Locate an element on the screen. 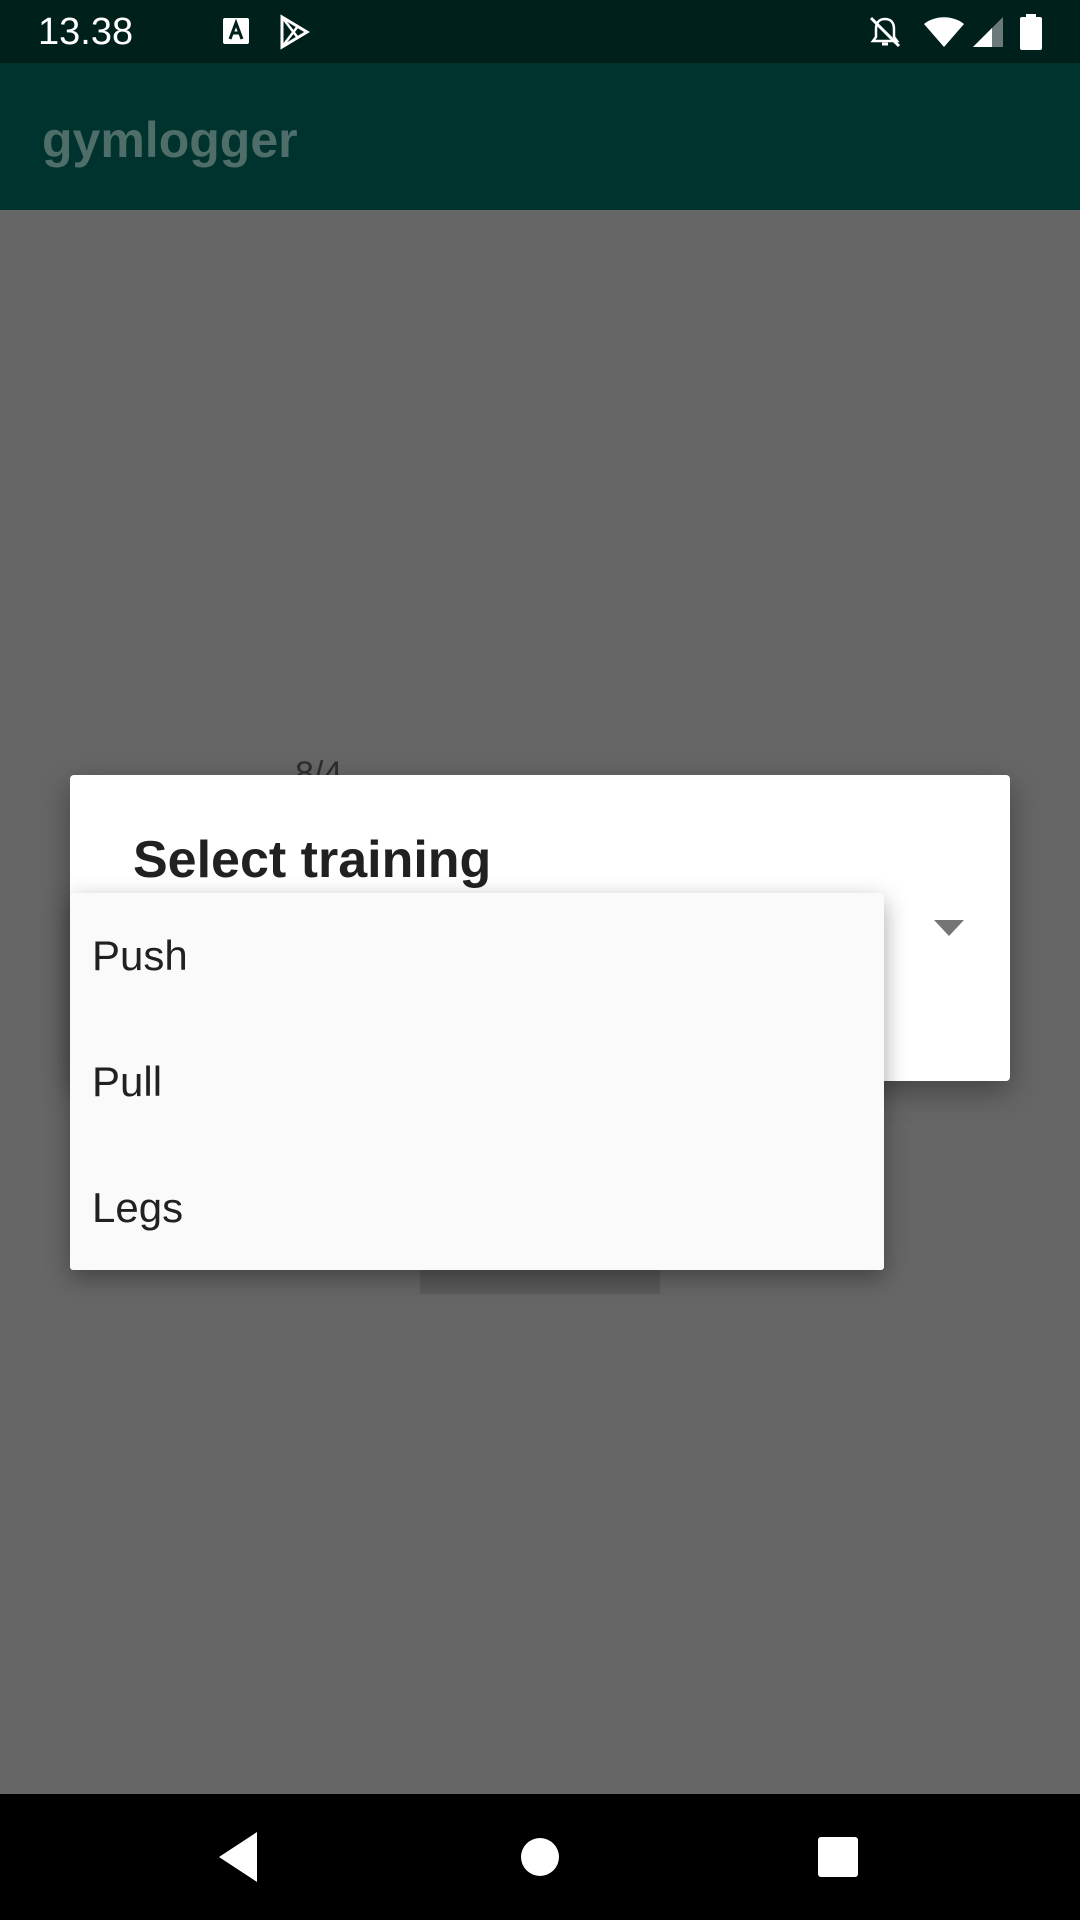  signal-icon is located at coordinates (988, 32).